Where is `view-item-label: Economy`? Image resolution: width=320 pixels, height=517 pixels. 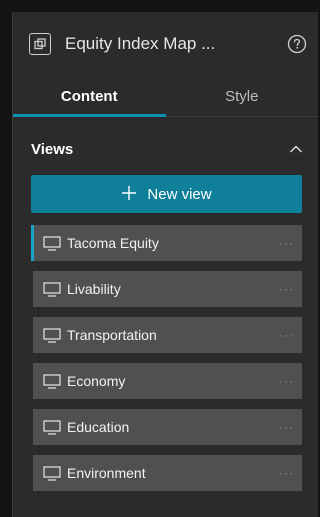
view-item-label: Economy is located at coordinates (96, 381).